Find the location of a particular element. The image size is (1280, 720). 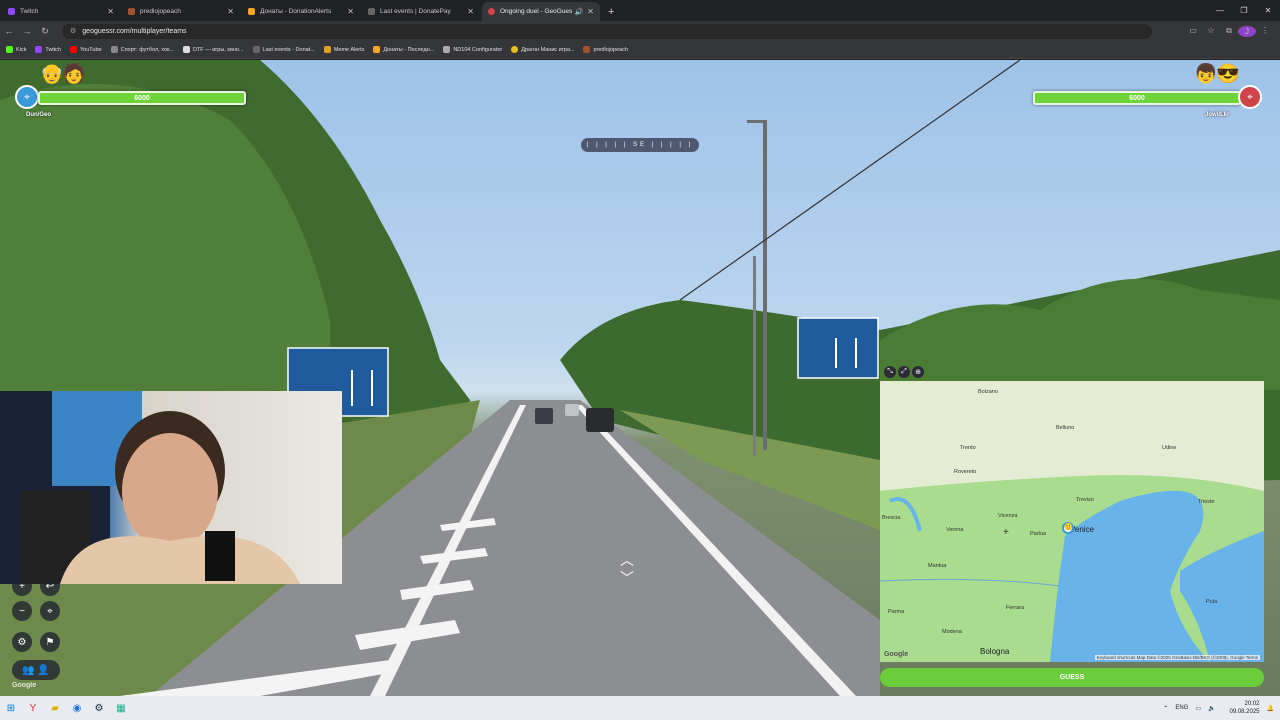

twitch-icon is located at coordinates (11, 11).